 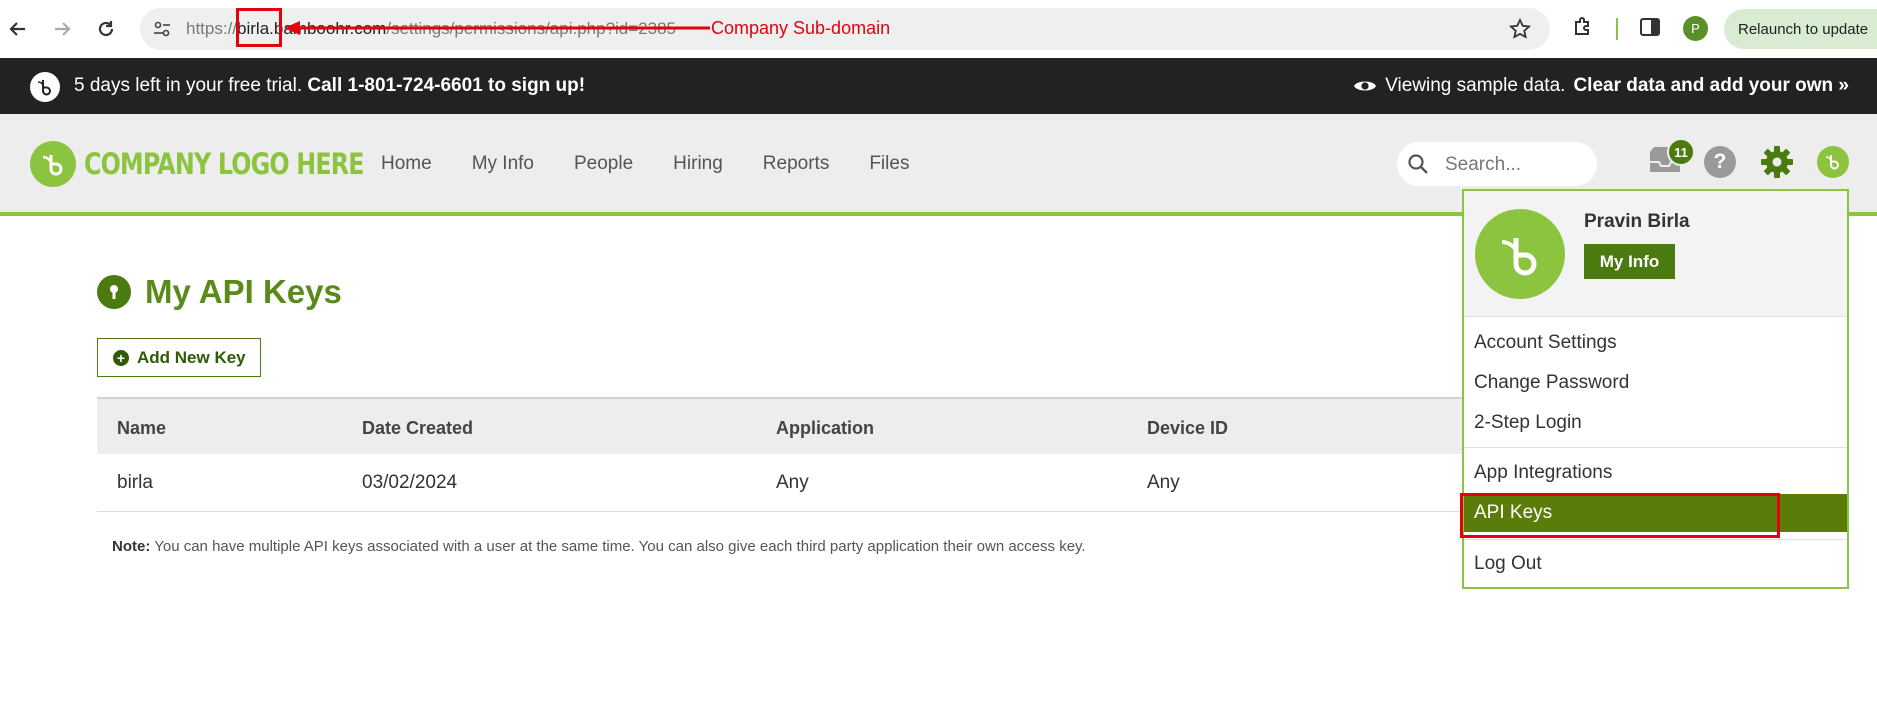 I want to click on column-header-device-id: Device ID, so click(x=1187, y=428).